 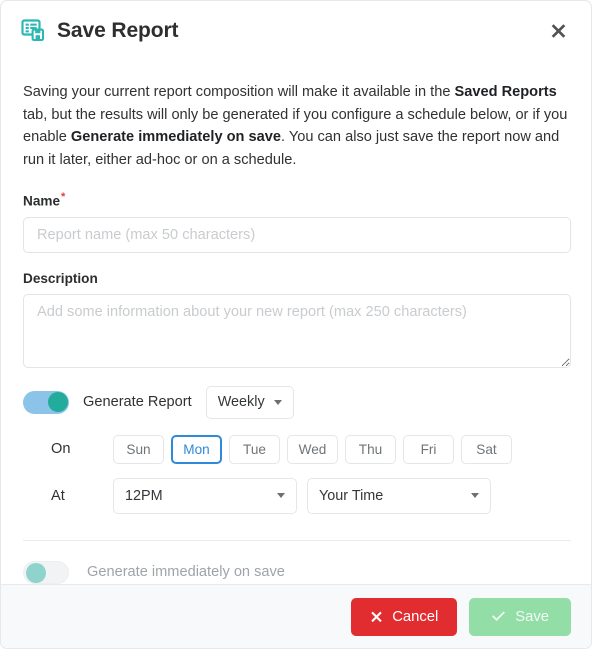 What do you see at coordinates (61, 449) in the screenshot?
I see `on-label: On` at bounding box center [61, 449].